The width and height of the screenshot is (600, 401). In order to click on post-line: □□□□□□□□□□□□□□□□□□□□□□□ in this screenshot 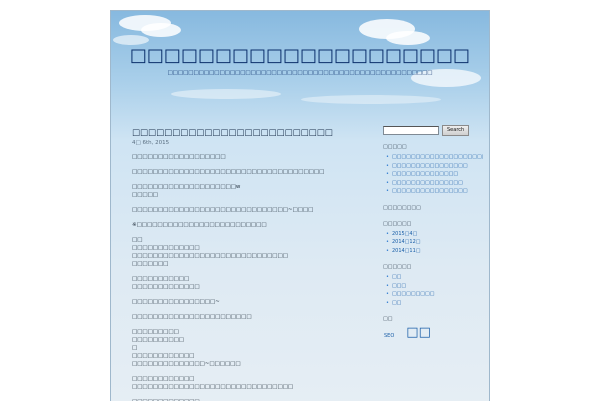, I will do `click(192, 317)`.